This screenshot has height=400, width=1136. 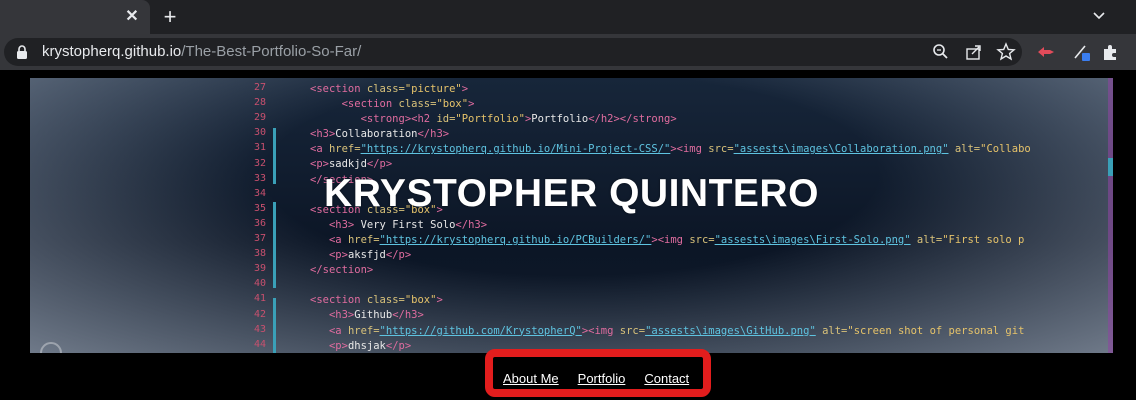 What do you see at coordinates (259, 329) in the screenshot?
I see `code-line-number: 43` at bounding box center [259, 329].